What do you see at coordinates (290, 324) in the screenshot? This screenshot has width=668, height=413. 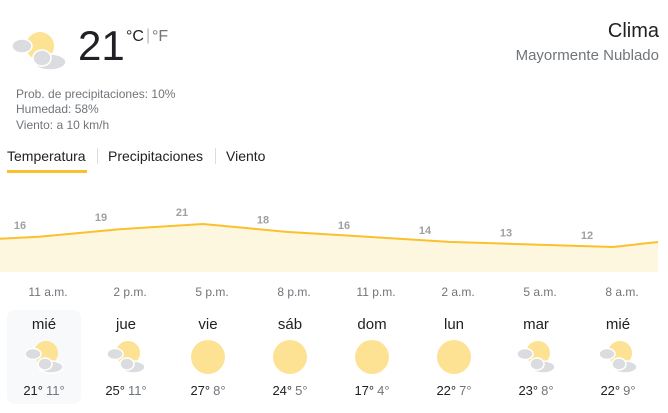 I see `day-name: sáb` at bounding box center [290, 324].